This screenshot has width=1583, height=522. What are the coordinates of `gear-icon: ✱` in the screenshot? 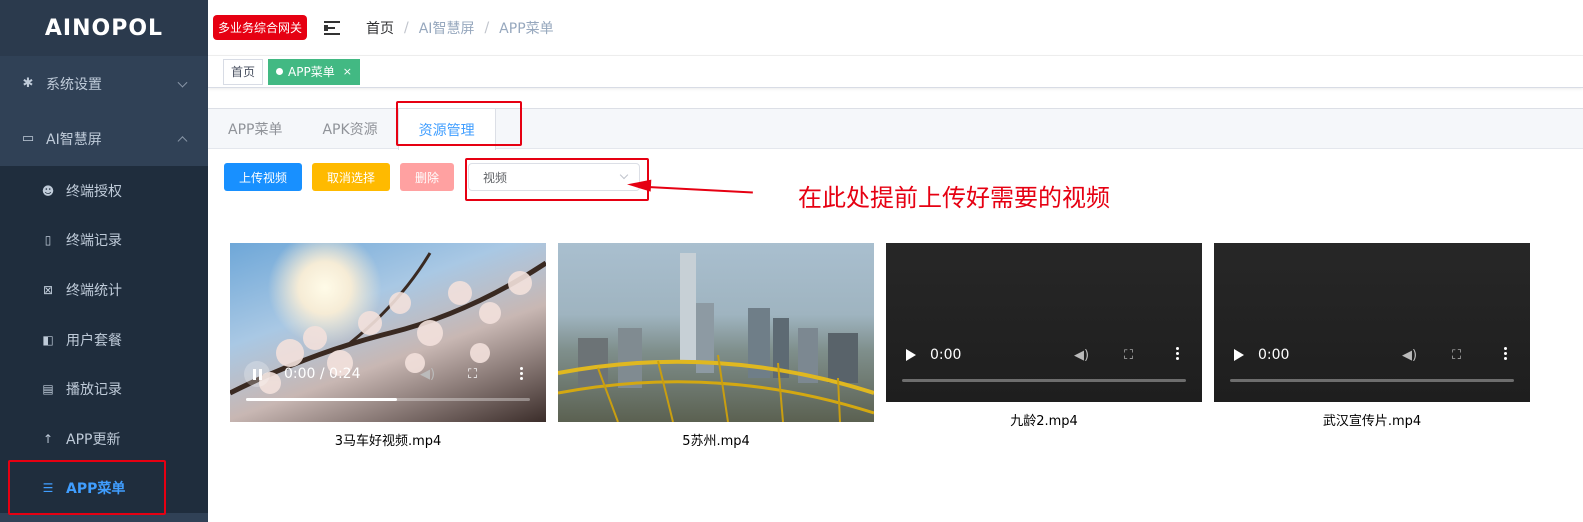 It's located at (28, 83).